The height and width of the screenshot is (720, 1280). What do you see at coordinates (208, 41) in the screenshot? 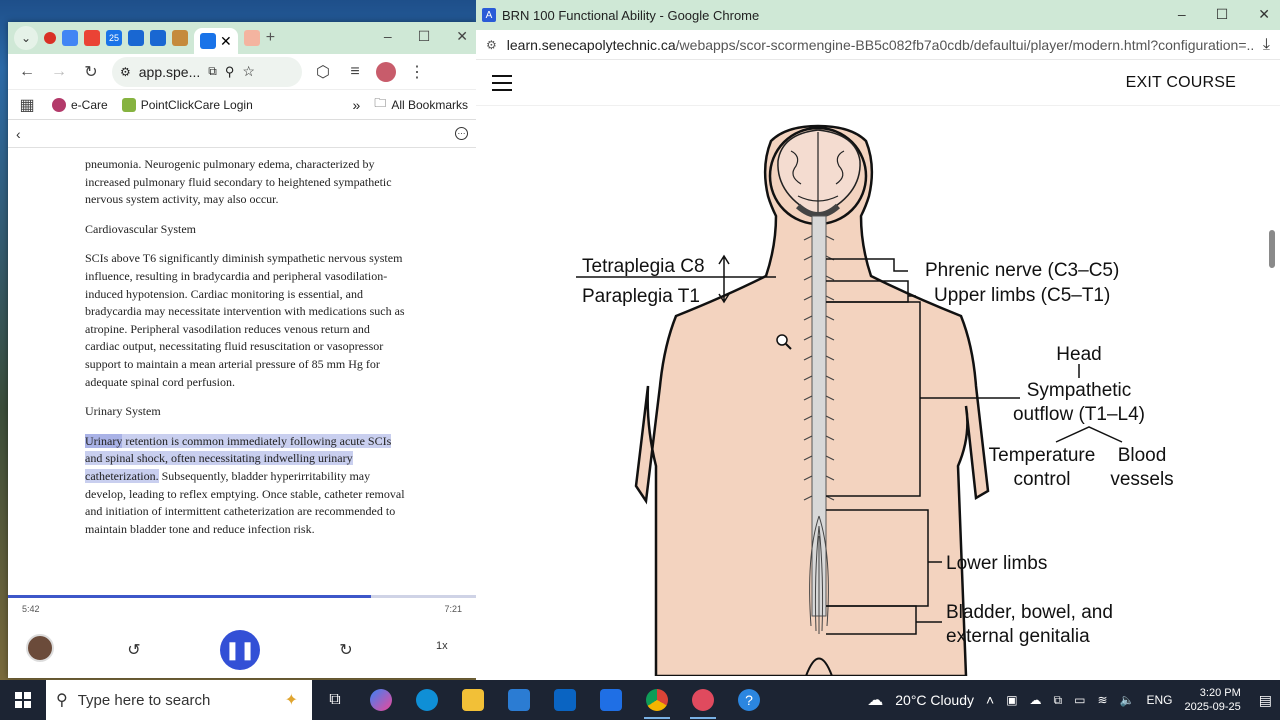
I see `app-tab-icon` at bounding box center [208, 41].